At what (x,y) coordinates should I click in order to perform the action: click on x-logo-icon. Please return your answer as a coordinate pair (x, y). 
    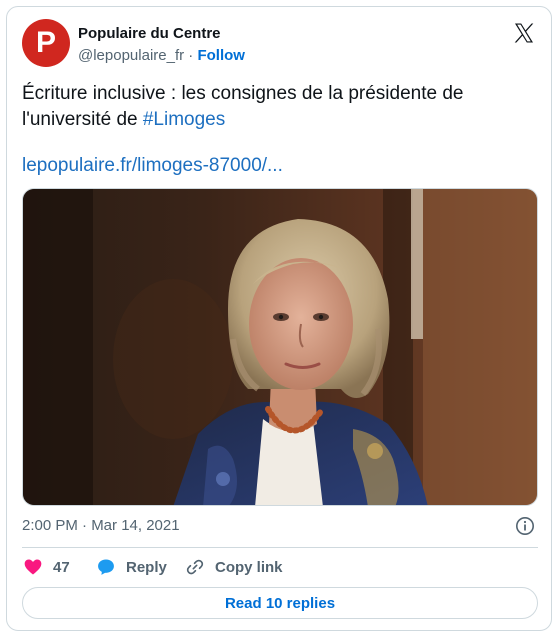
    Looking at the image, I should click on (524, 33).